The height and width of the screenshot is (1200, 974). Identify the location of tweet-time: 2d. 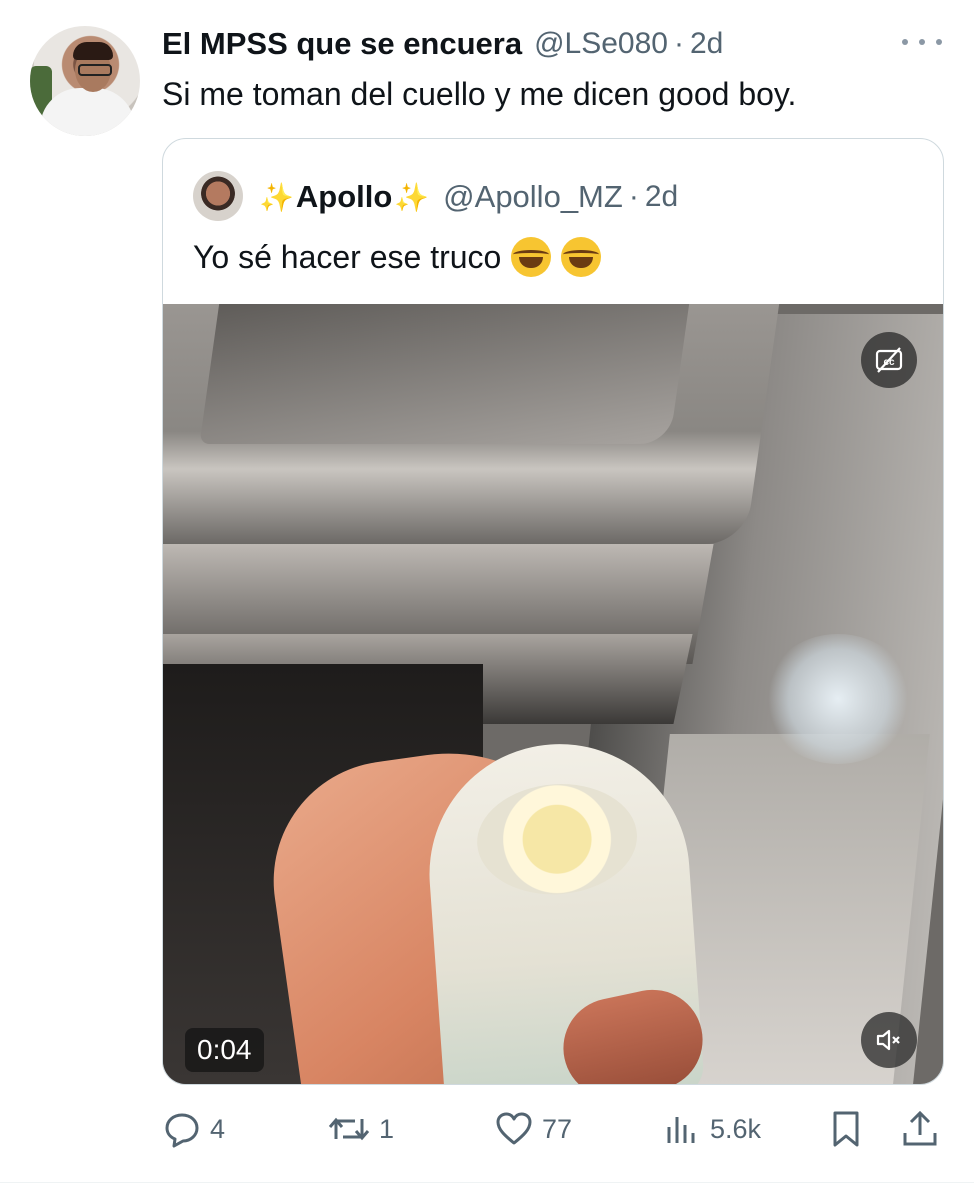
(706, 44).